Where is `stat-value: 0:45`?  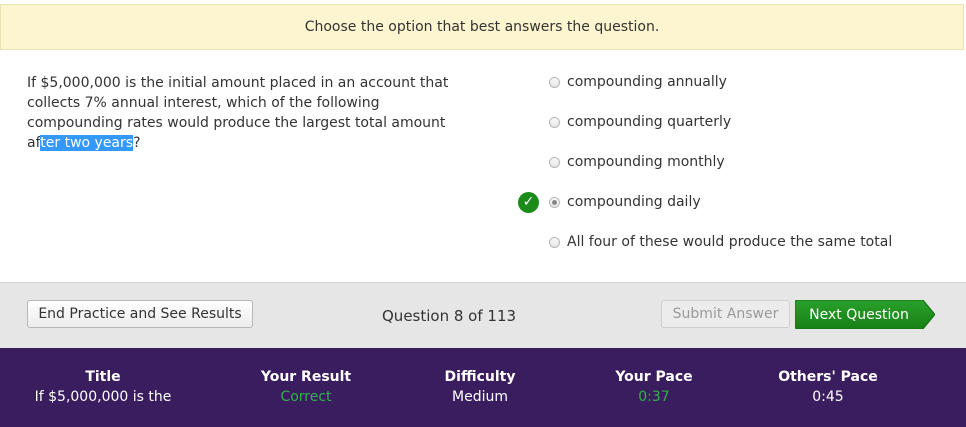
stat-value: 0:45 is located at coordinates (828, 397).